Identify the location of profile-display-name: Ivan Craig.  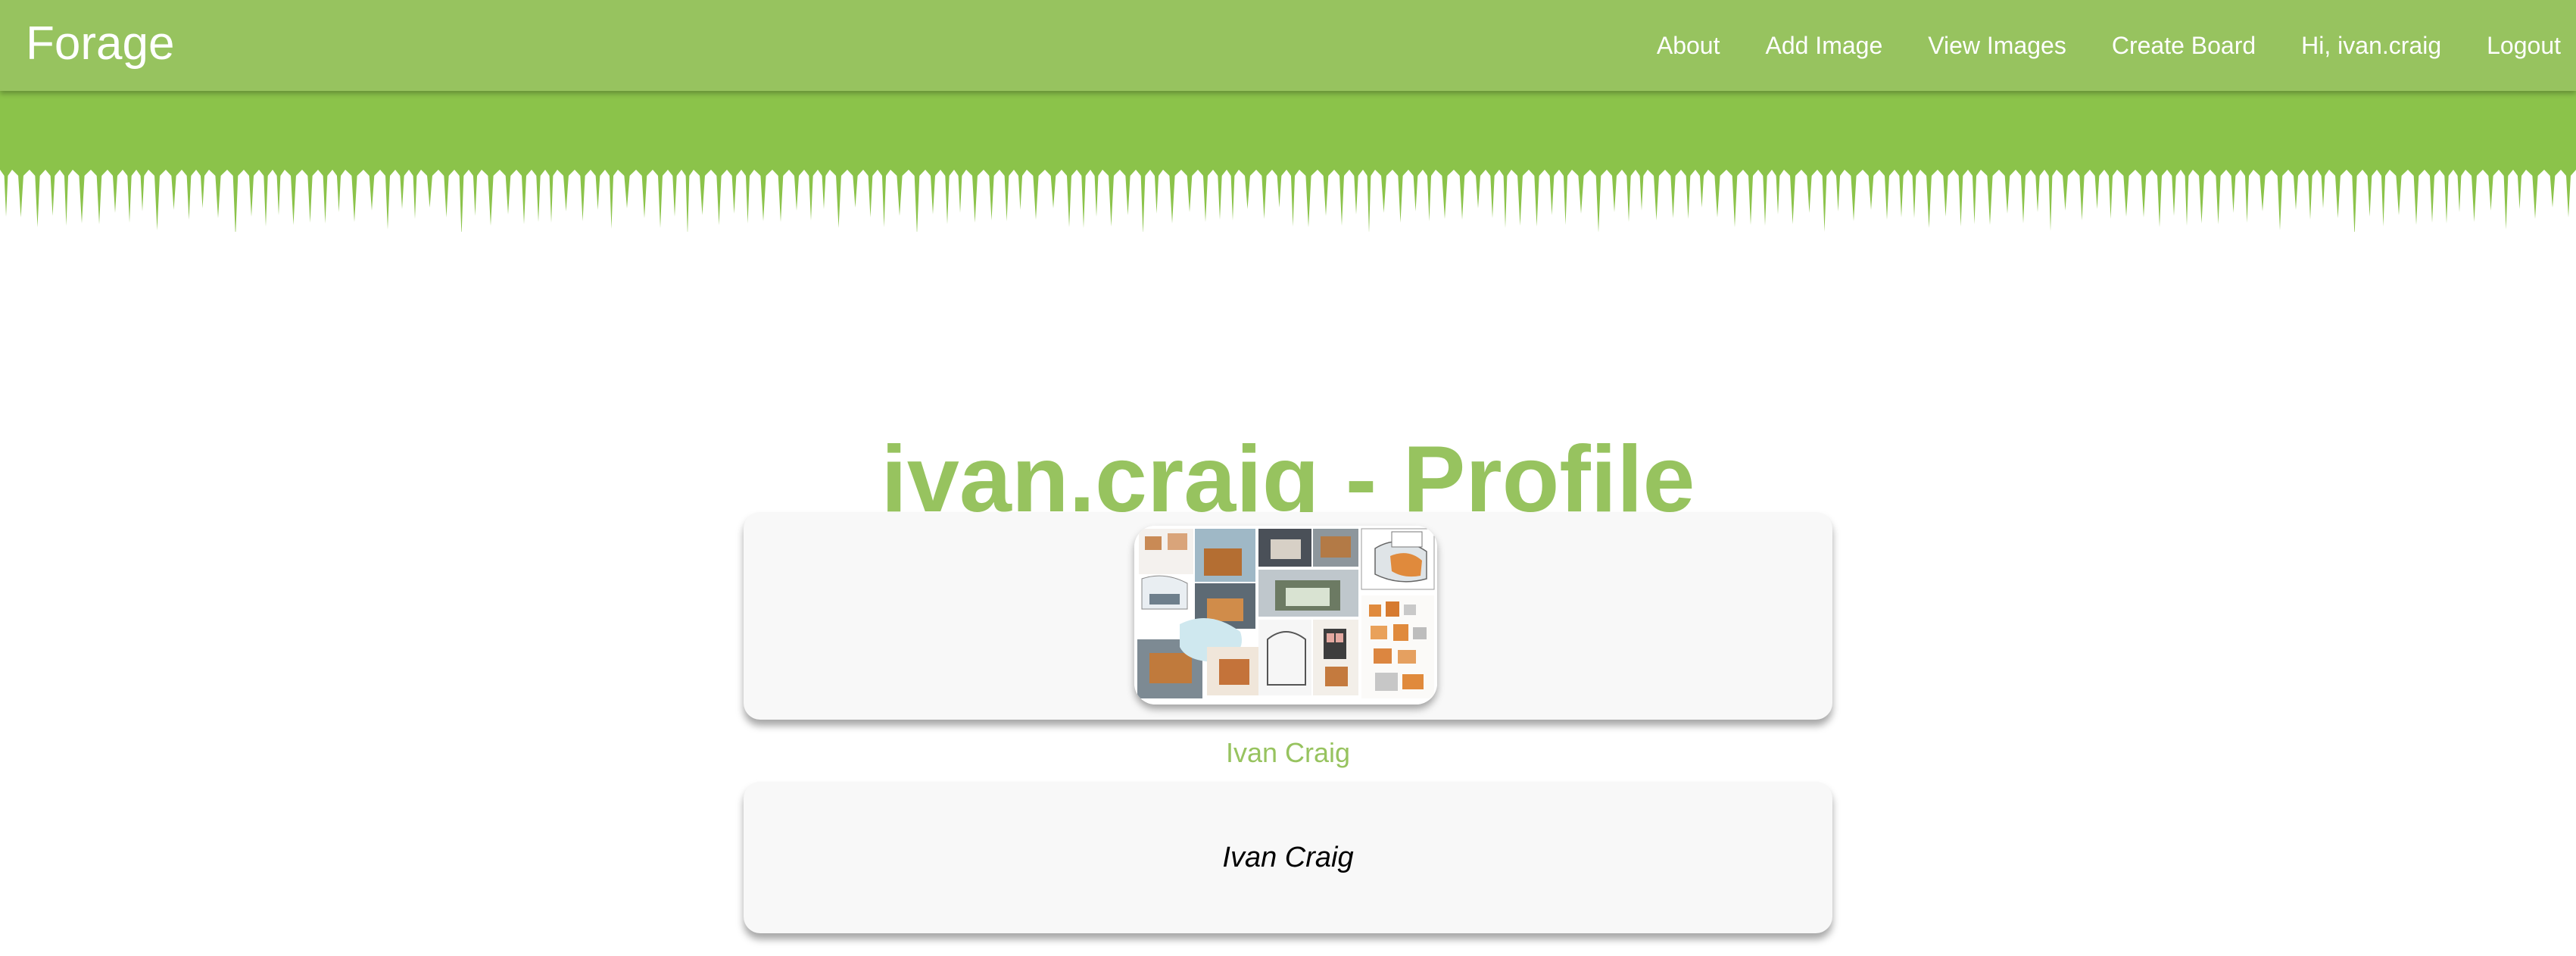
(1288, 752).